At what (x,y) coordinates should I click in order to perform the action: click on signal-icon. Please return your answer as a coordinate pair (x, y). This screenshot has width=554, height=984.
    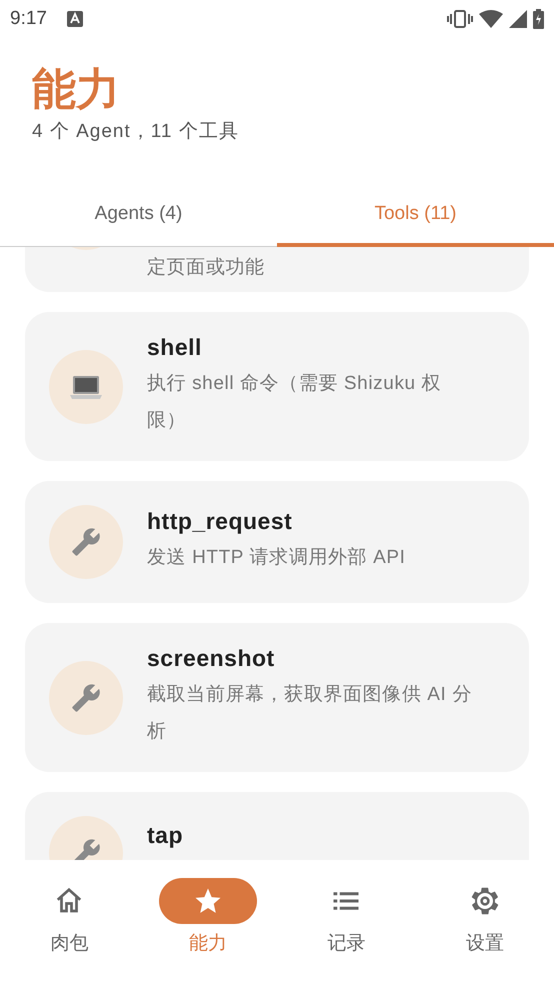
    Looking at the image, I should click on (518, 19).